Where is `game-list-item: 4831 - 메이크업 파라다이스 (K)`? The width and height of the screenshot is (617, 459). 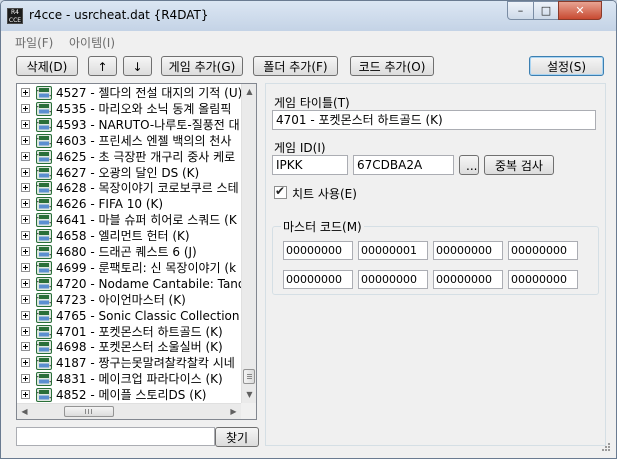 game-list-item: 4831 - 메이크업 파라다이스 (K) is located at coordinates (129, 379).